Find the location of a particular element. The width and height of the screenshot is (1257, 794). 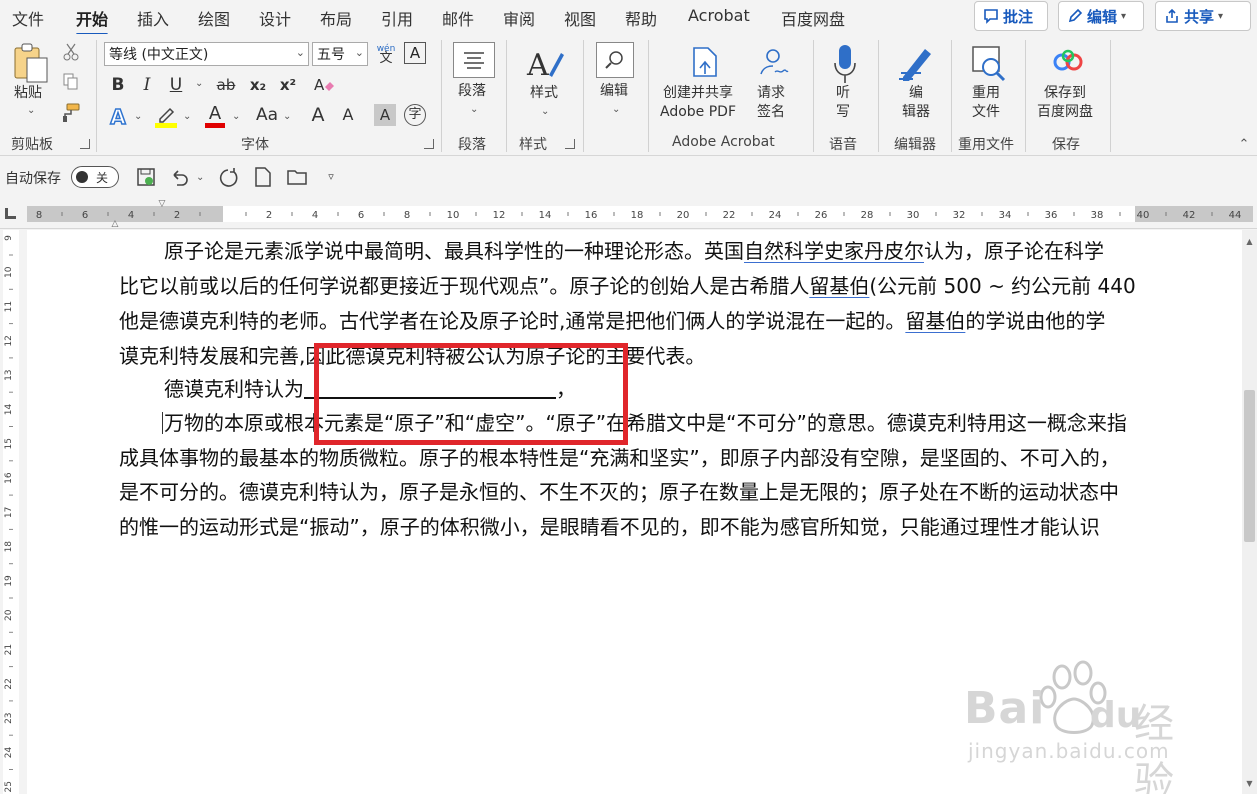

reuse-files-button: 重用 文件 is located at coordinates (986, 103).